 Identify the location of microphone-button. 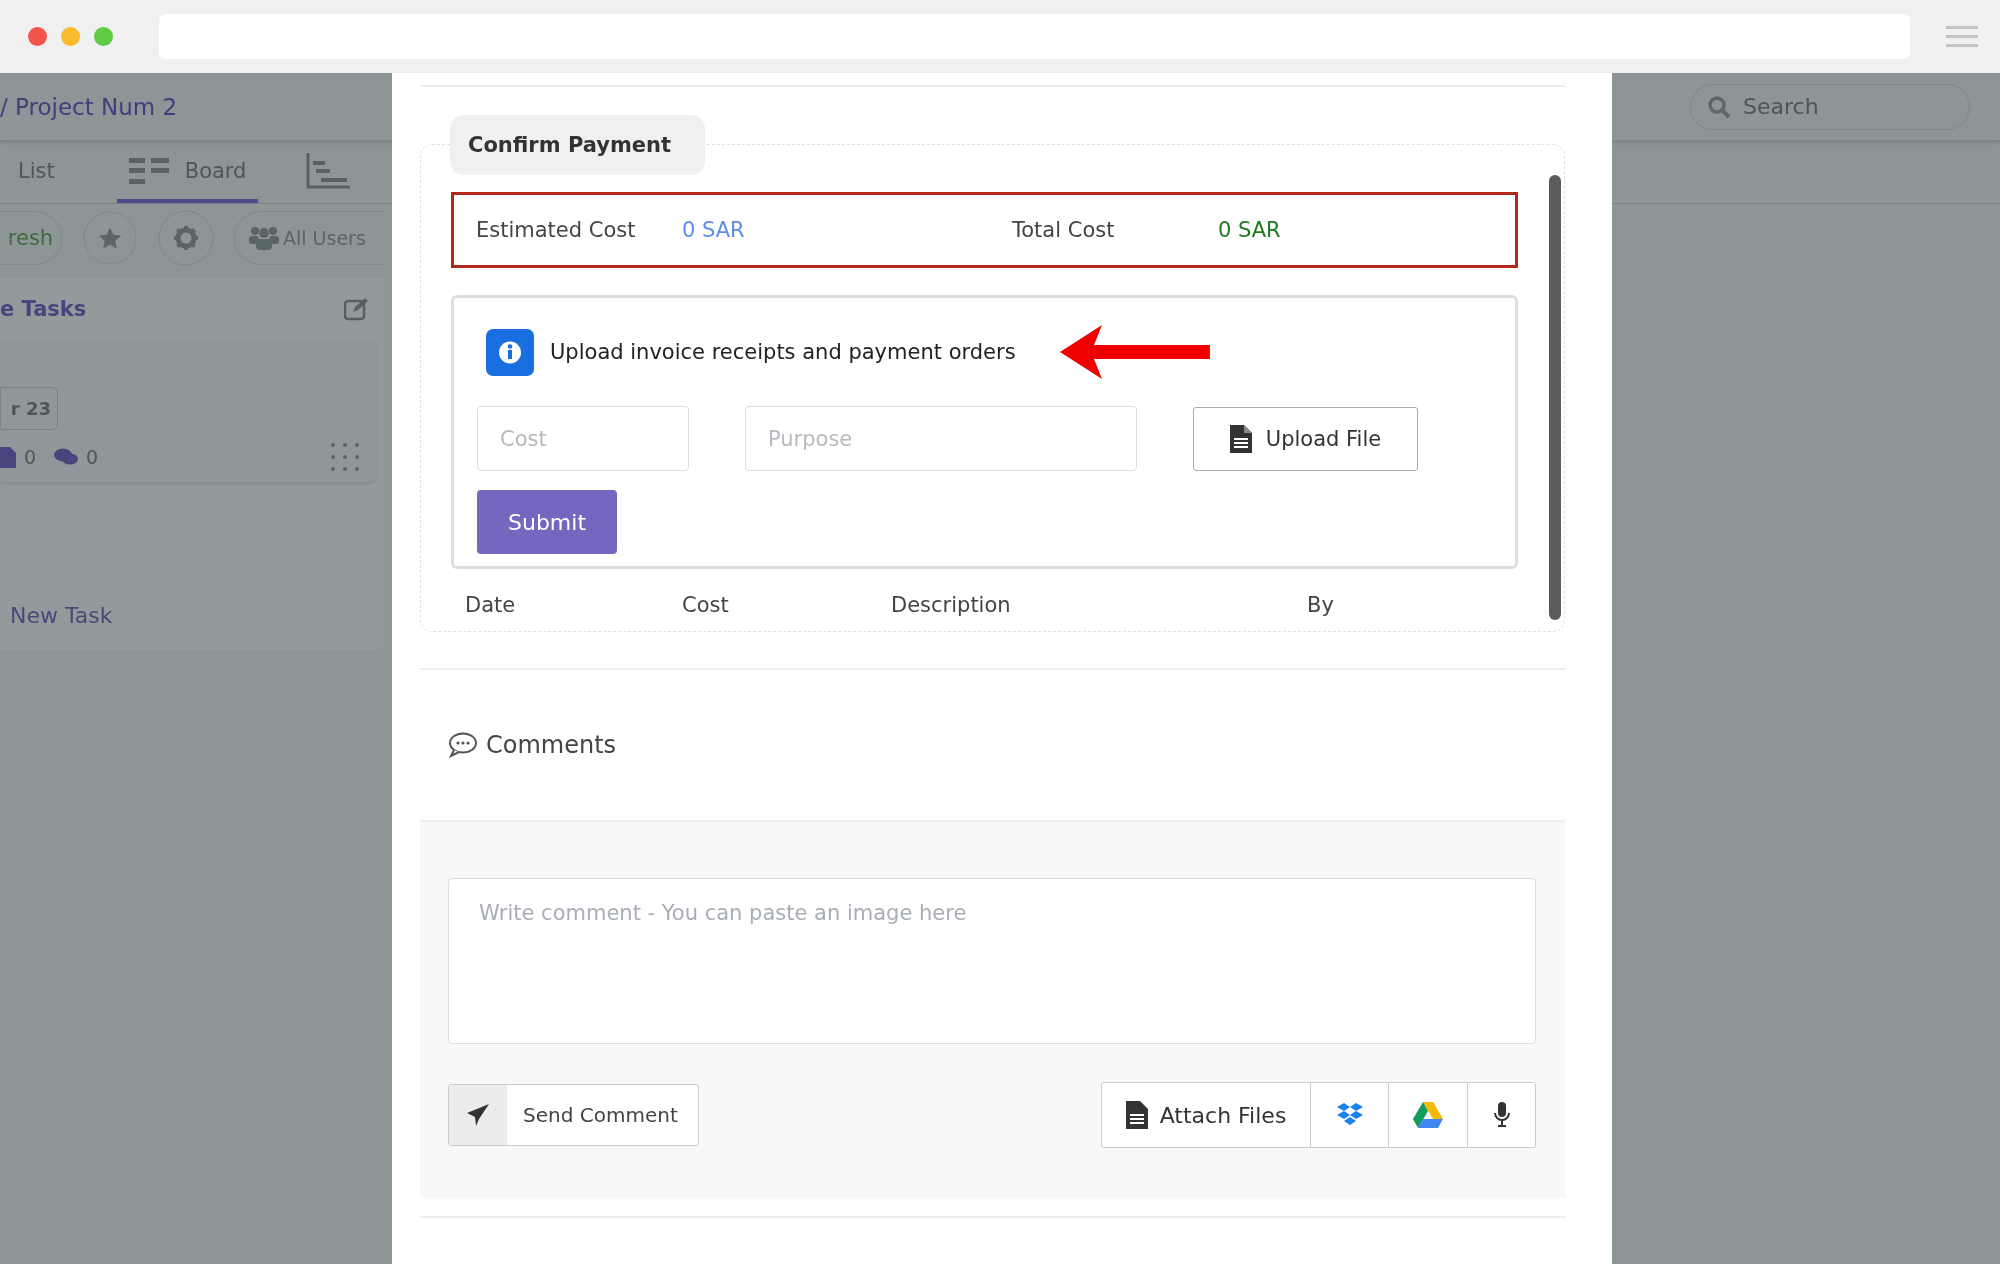
(1501, 1115).